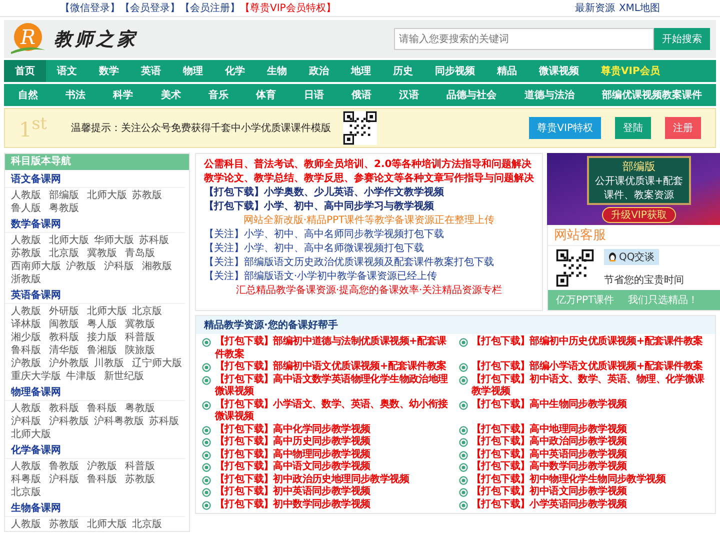 The image size is (720, 540). Describe the element at coordinates (292, 467) in the screenshot. I see `resource-link: 【打包下载】高中语文同步教学视频` at that location.